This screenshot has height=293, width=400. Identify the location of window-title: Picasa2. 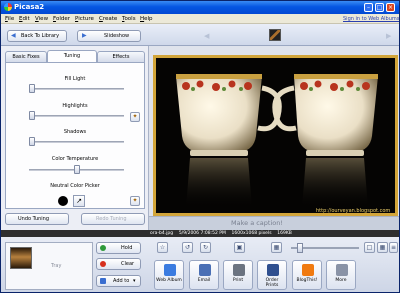
(29, 7).